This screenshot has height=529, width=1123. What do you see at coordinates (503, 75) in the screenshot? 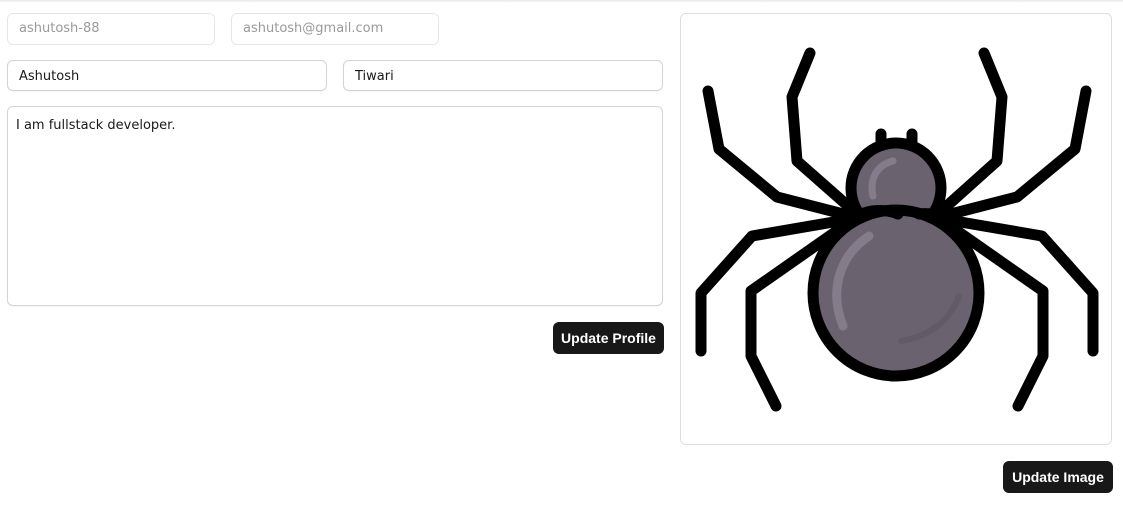
I see `last-name-input: Tiwari` at bounding box center [503, 75].